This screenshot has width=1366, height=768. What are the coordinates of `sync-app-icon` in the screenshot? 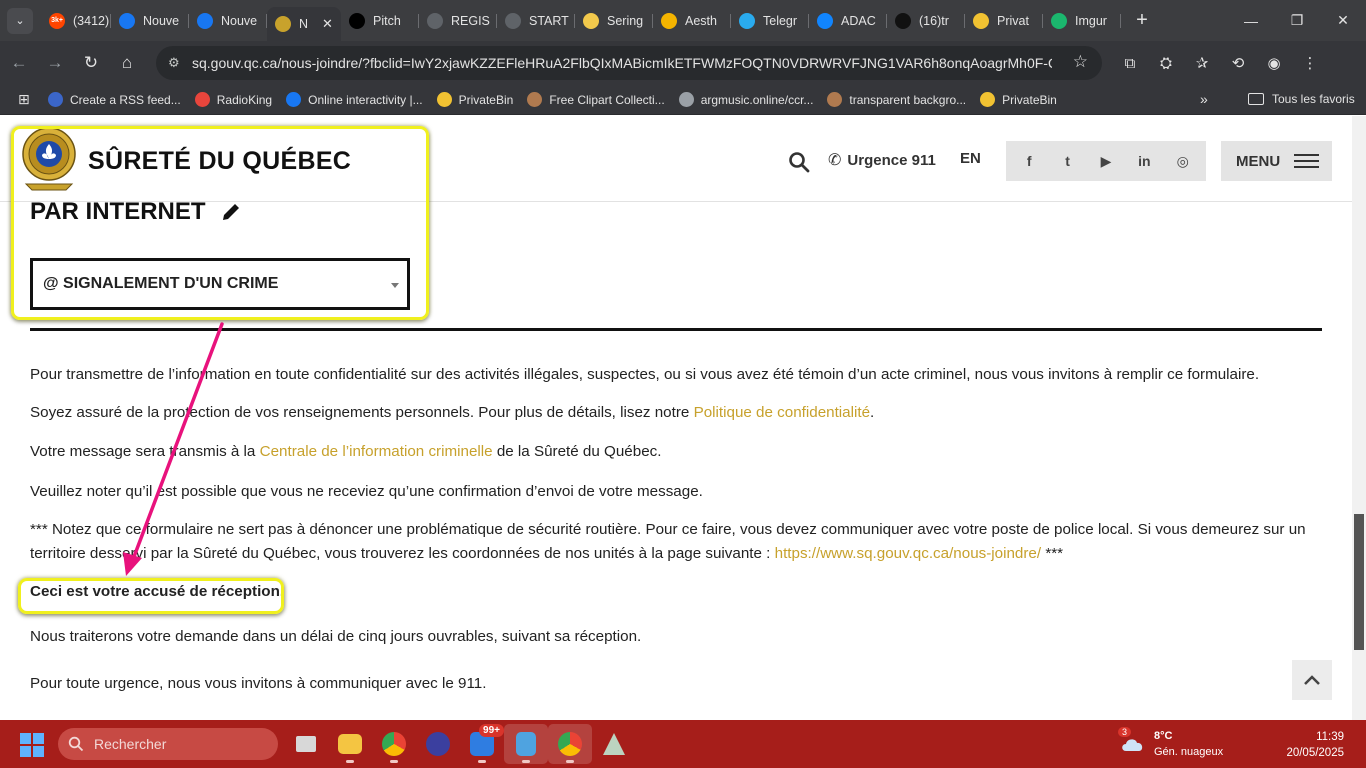 It's located at (438, 744).